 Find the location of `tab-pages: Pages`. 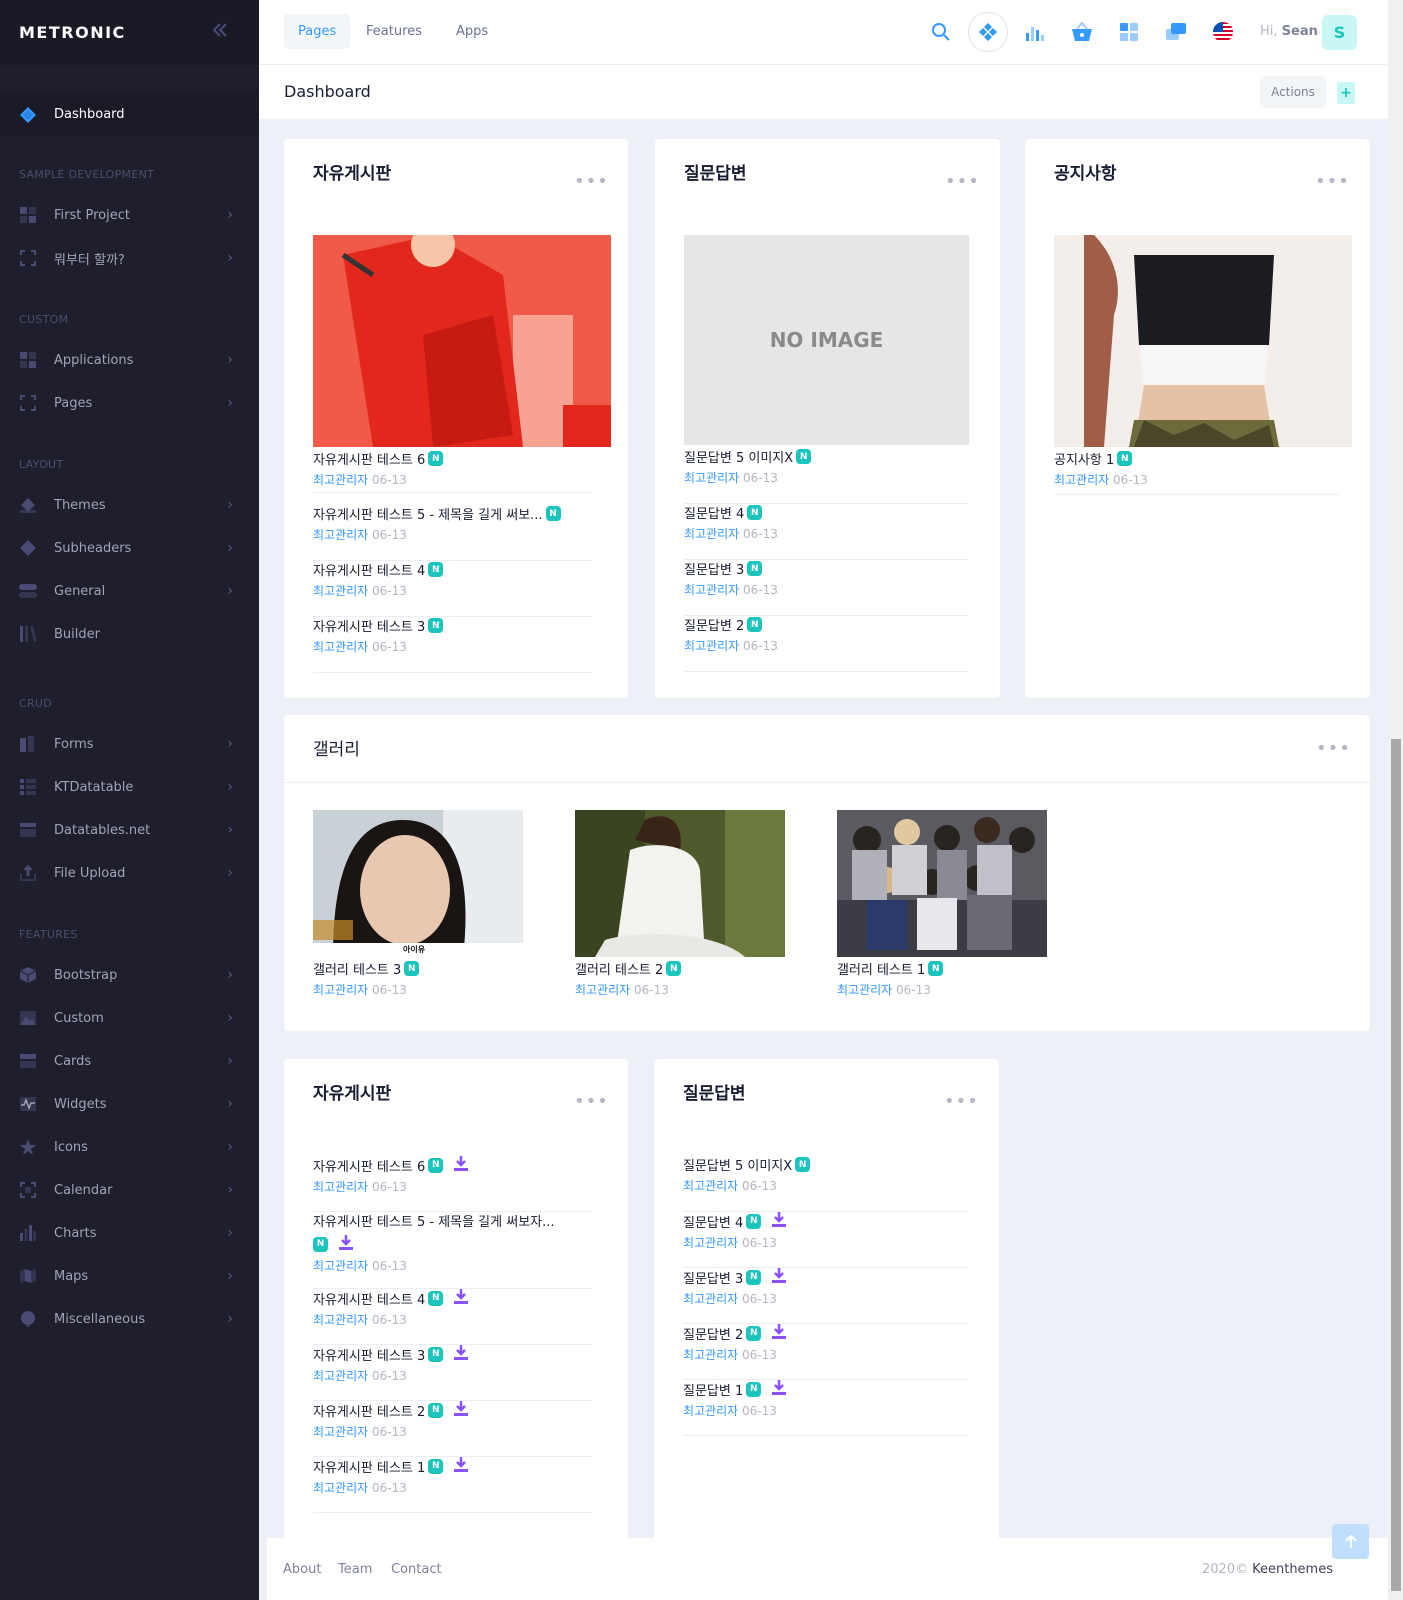

tab-pages: Pages is located at coordinates (317, 31).